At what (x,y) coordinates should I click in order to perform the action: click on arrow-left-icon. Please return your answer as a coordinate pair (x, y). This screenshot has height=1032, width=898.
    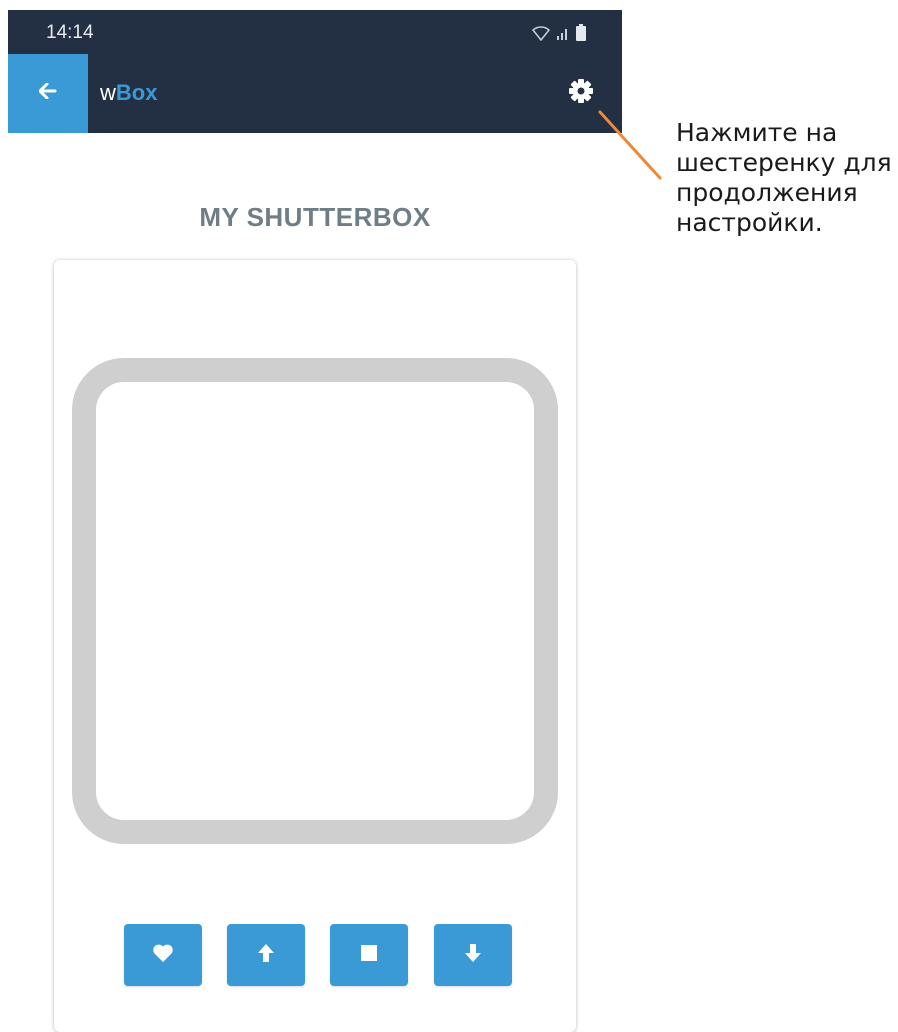
    Looking at the image, I should click on (47, 93).